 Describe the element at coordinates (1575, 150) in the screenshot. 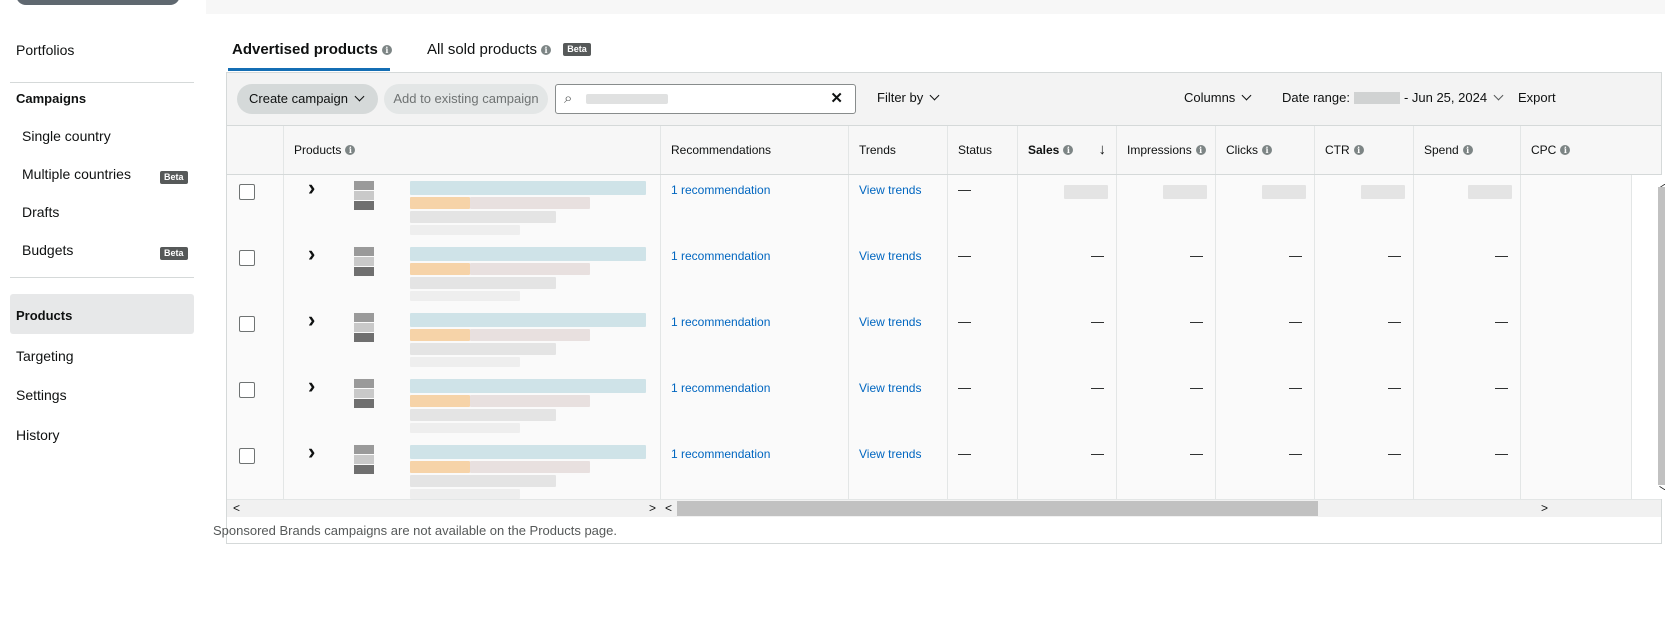

I see `column-header-cpc: CPC i` at that location.